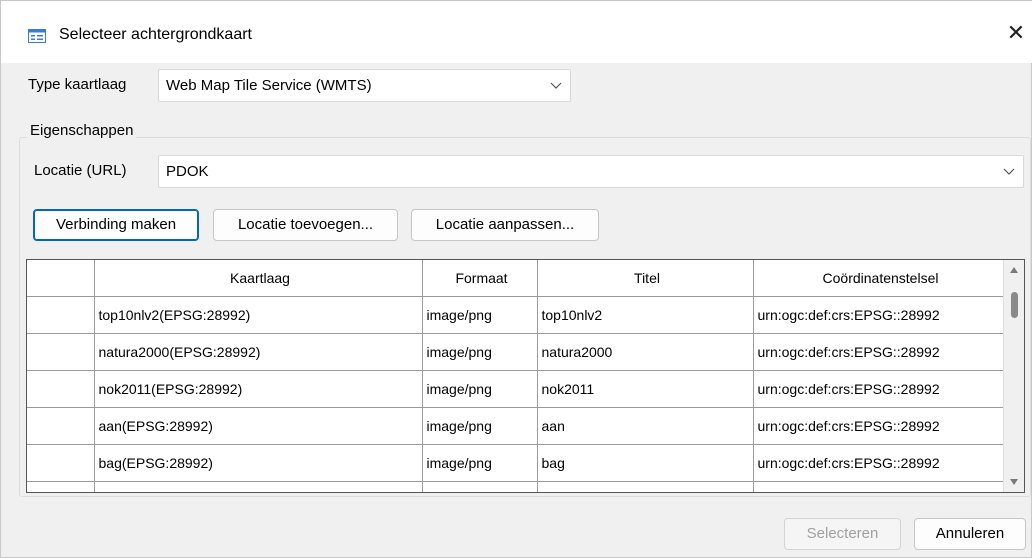 This screenshot has width=1032, height=558. Describe the element at coordinates (645, 389) in the screenshot. I see `cell-titel: nok2011` at that location.